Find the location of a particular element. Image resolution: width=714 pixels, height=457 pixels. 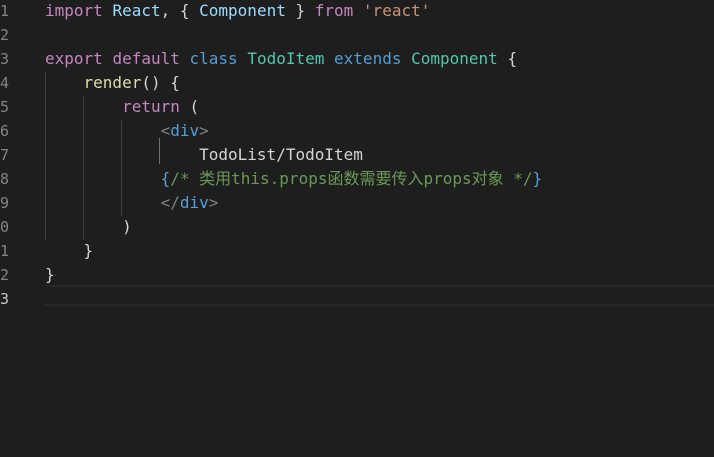

code-token: React is located at coordinates (136, 10).